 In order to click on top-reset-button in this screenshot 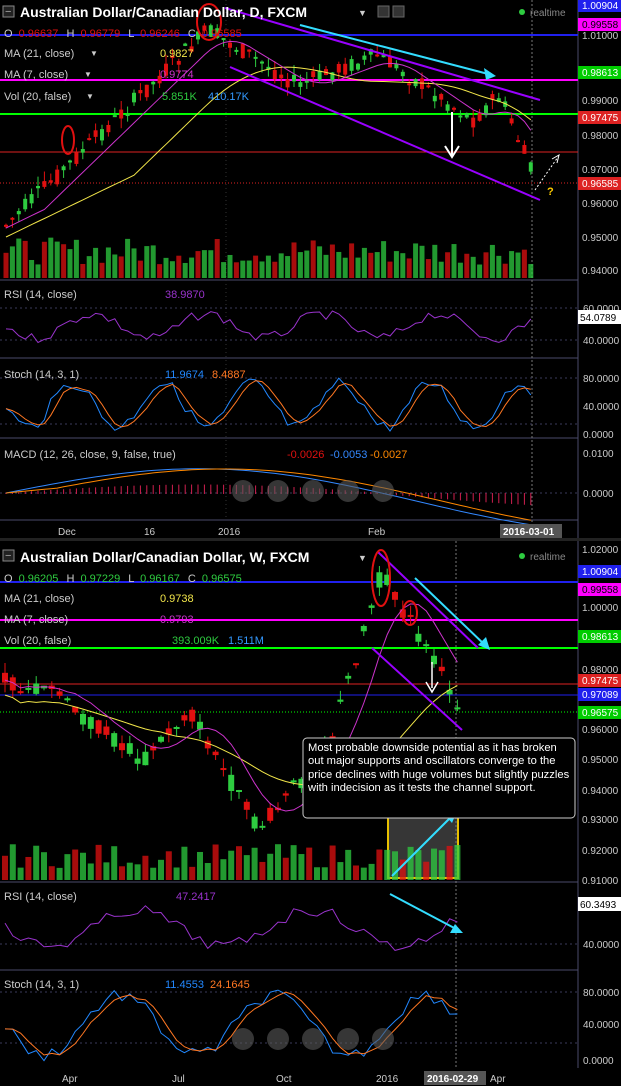, I will do `click(313, 491)`.